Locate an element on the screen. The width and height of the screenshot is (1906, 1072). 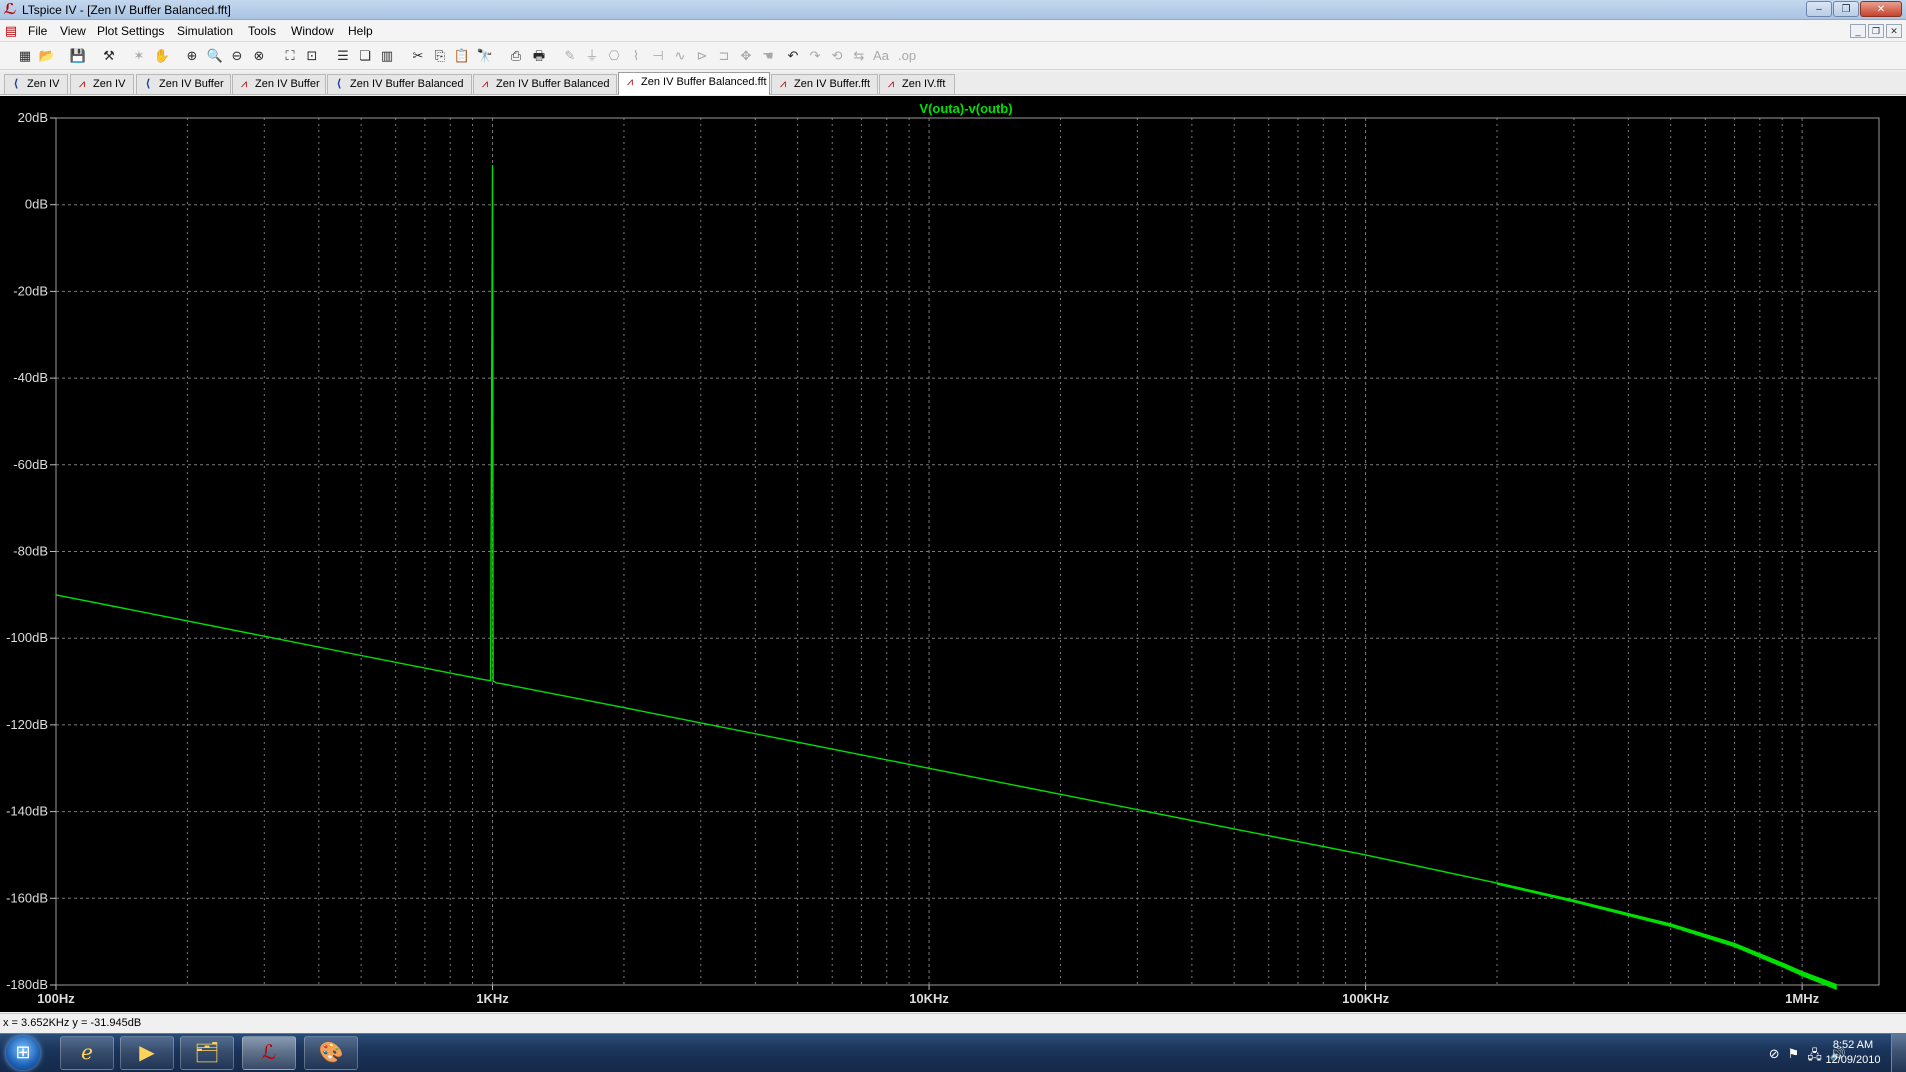
media-player-icon: ▶ is located at coordinates (147, 1053).